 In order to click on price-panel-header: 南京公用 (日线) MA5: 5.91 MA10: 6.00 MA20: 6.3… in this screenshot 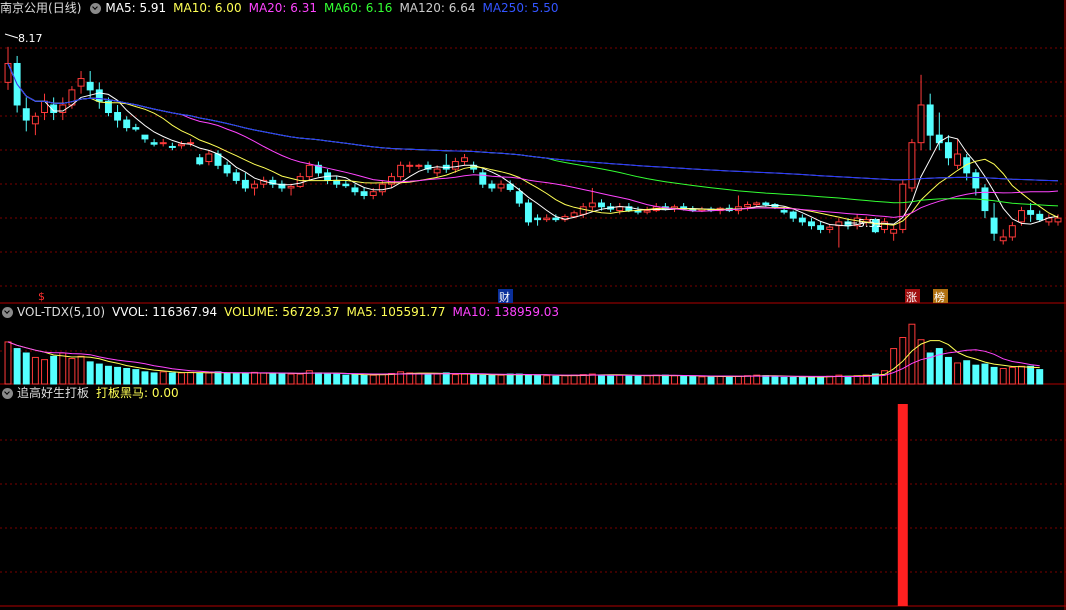, I will do `click(283, 8)`.